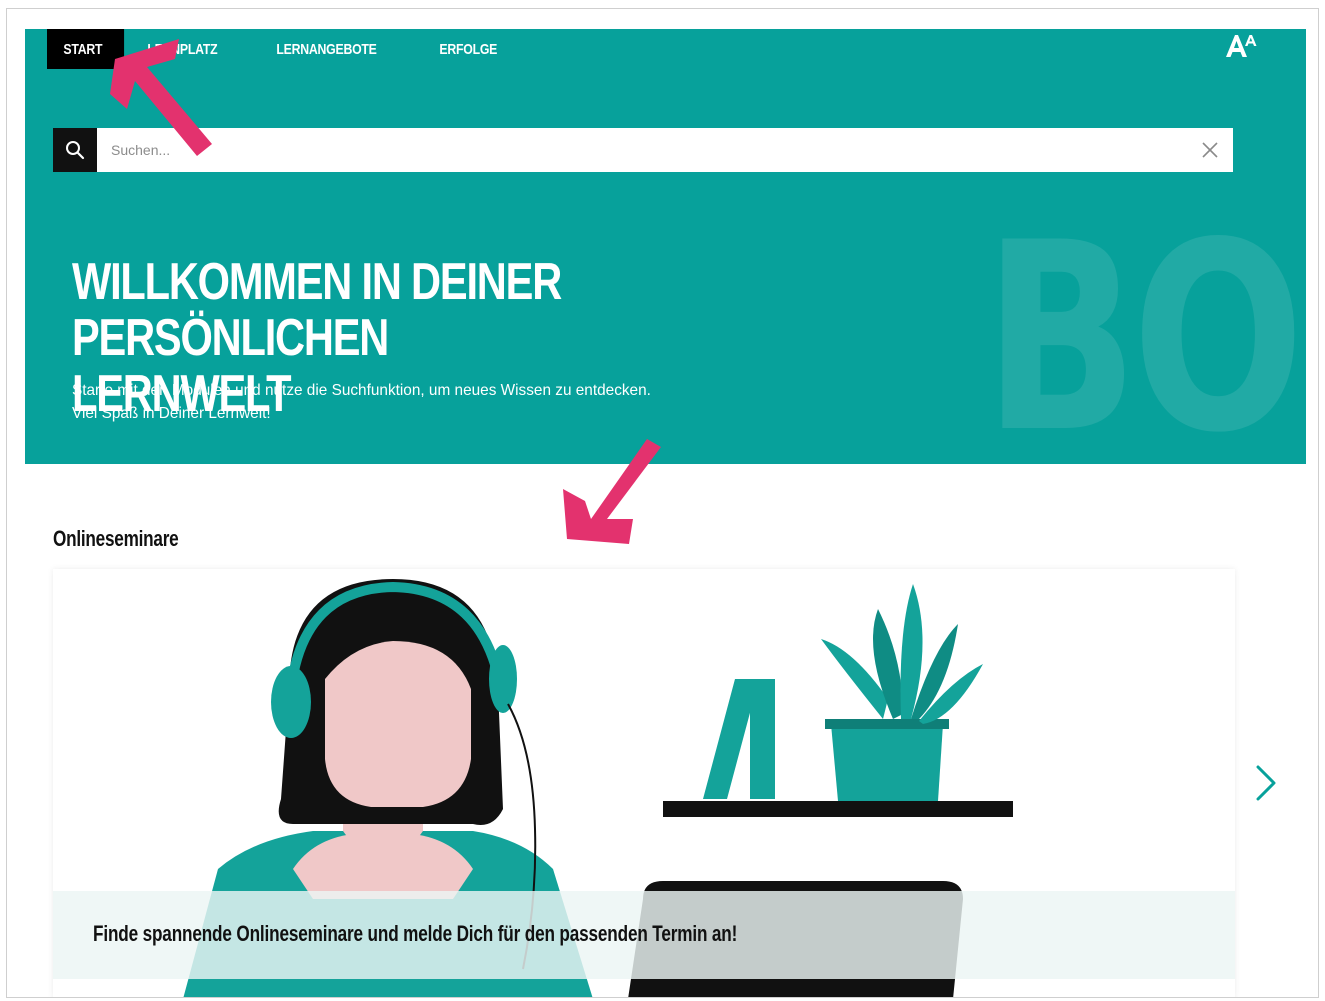  What do you see at coordinates (326, 49) in the screenshot?
I see `nav-item-lernangebote: LERNANGEBOTE` at bounding box center [326, 49].